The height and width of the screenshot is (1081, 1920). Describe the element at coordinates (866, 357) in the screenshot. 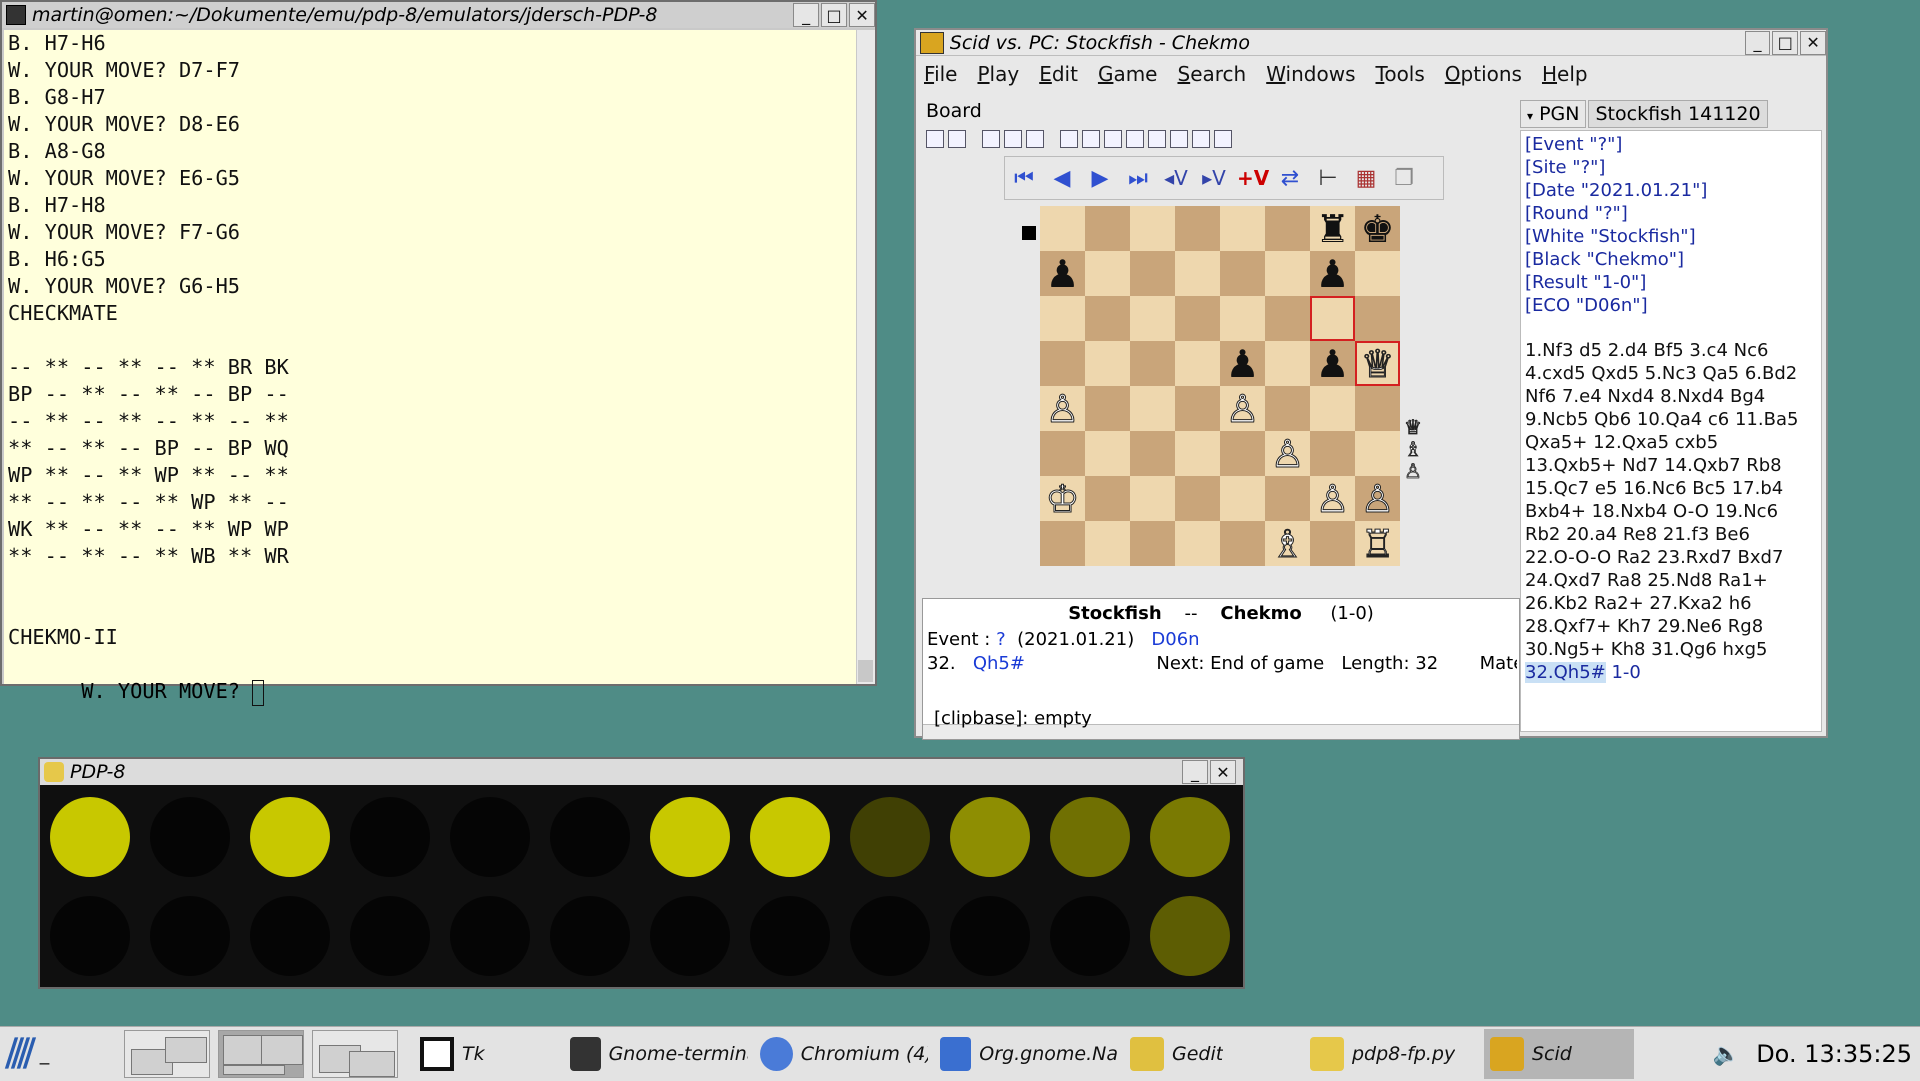

I see `terminal-scrollbar` at that location.